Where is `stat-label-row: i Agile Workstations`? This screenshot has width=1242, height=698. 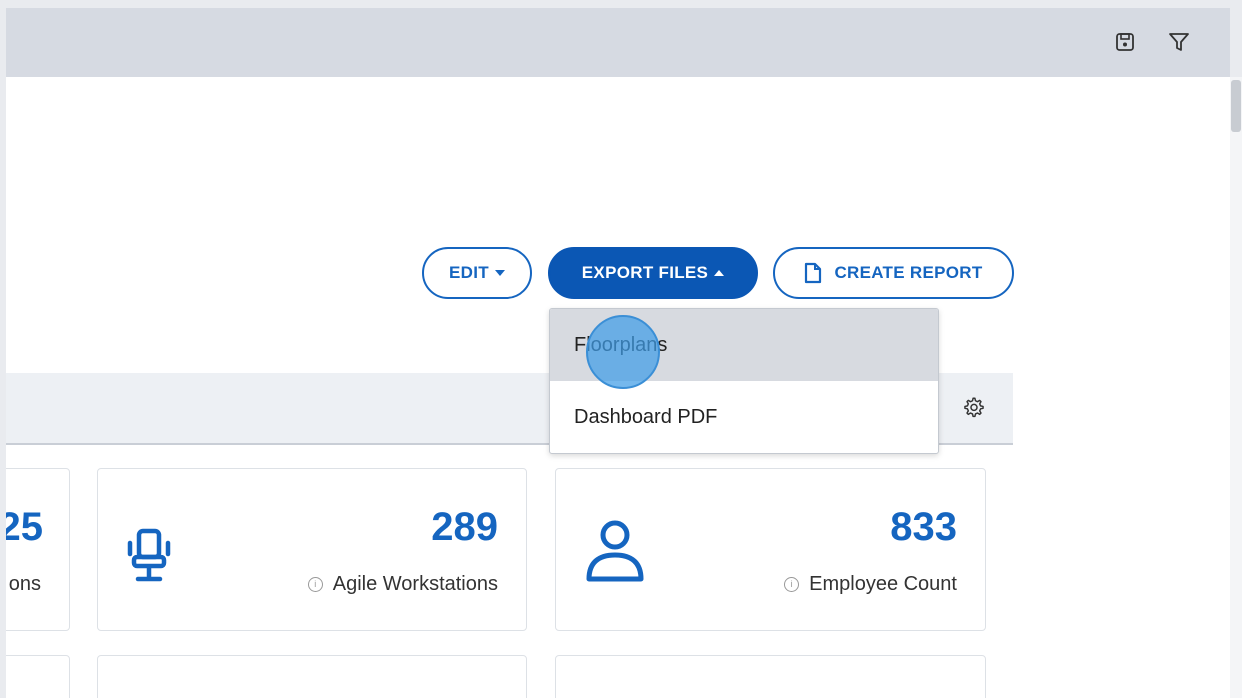
stat-label-row: i Agile Workstations is located at coordinates (402, 584).